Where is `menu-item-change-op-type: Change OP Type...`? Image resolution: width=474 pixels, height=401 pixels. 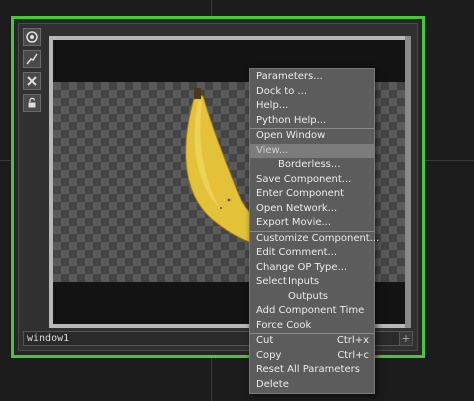
menu-item-change-op-type: Change OP Type... is located at coordinates (312, 268).